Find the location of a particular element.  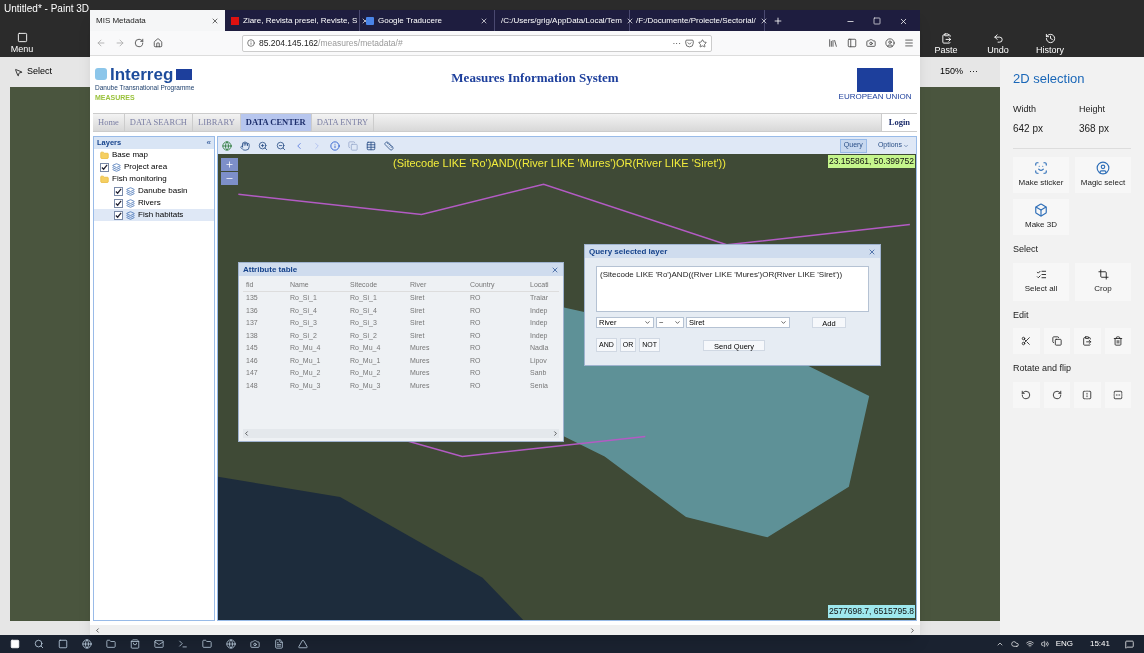

eu-label: EUROPEAN UNION is located at coordinates (875, 96).